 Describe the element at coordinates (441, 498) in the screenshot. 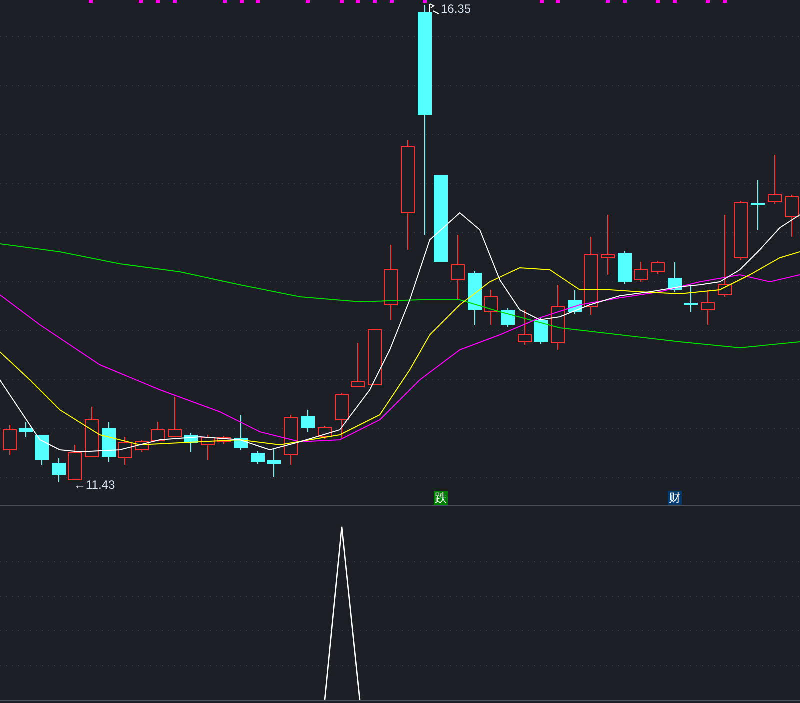

I see `signal-label: 跌` at that location.